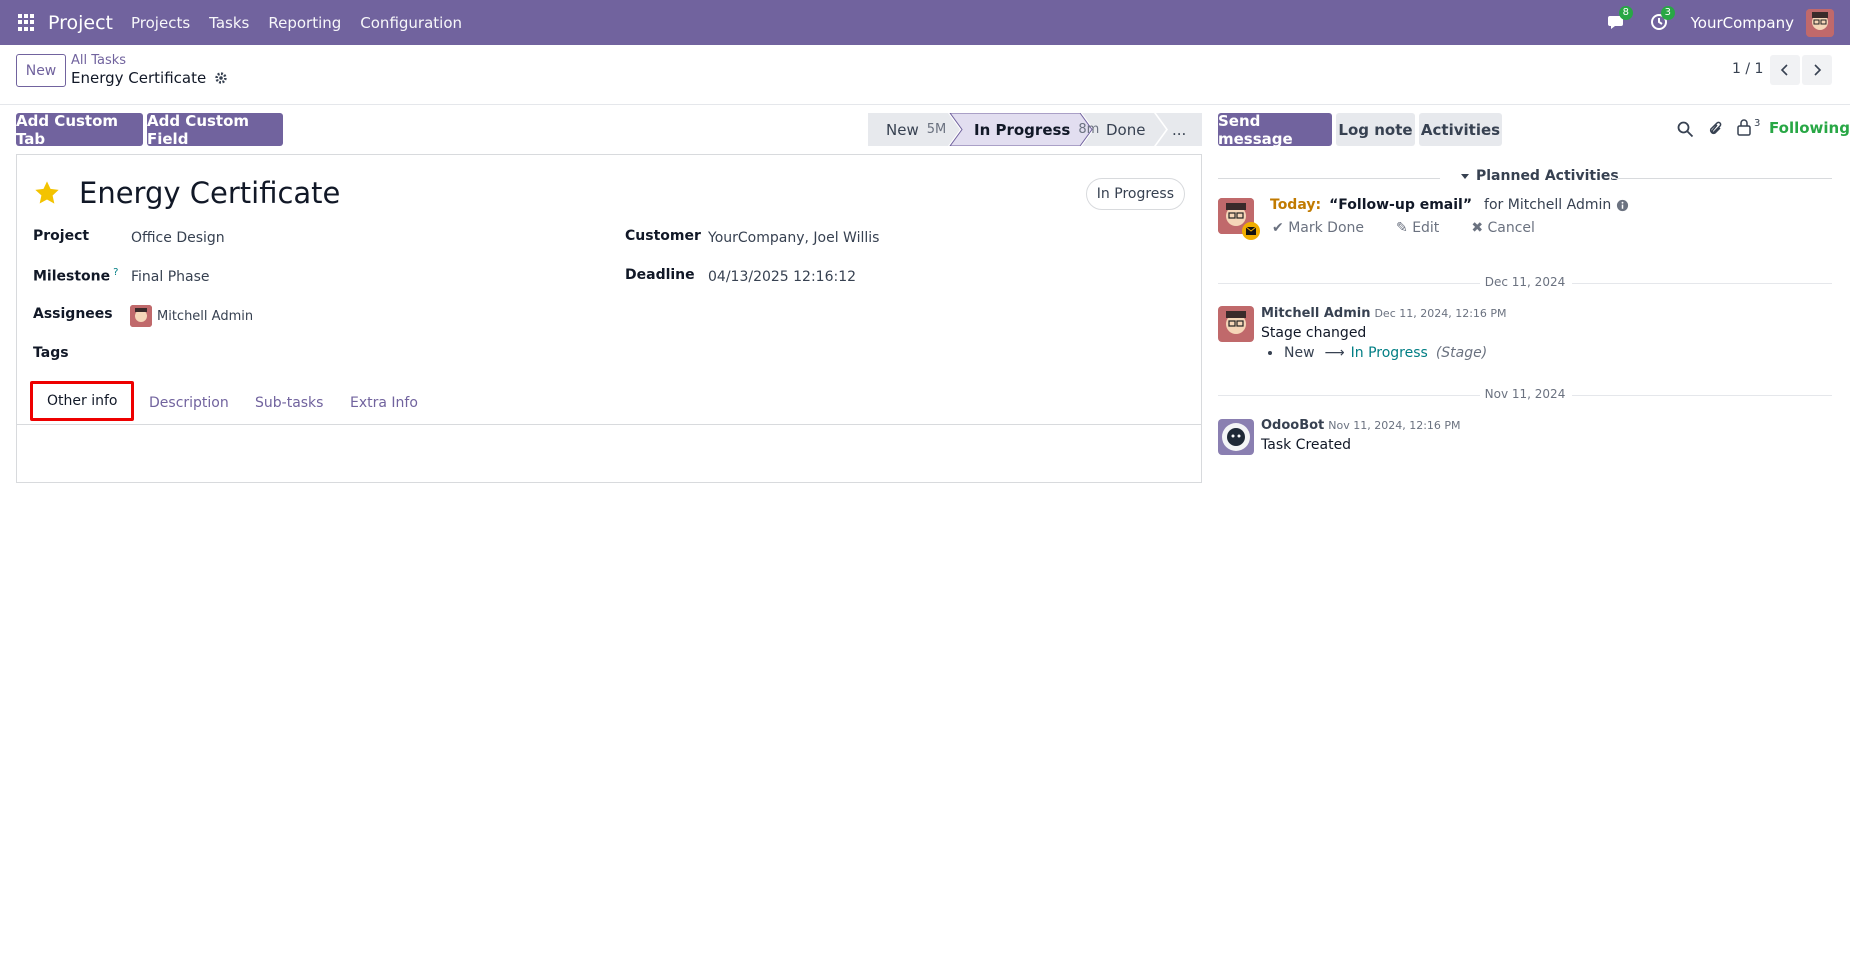 The height and width of the screenshot is (966, 1850). I want to click on followers-count: 3, so click(1757, 123).